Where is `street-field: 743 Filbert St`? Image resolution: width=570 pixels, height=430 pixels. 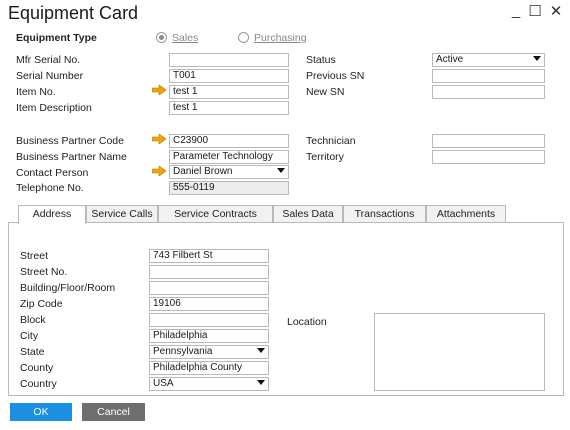
street-field: 743 Filbert St is located at coordinates (209, 256).